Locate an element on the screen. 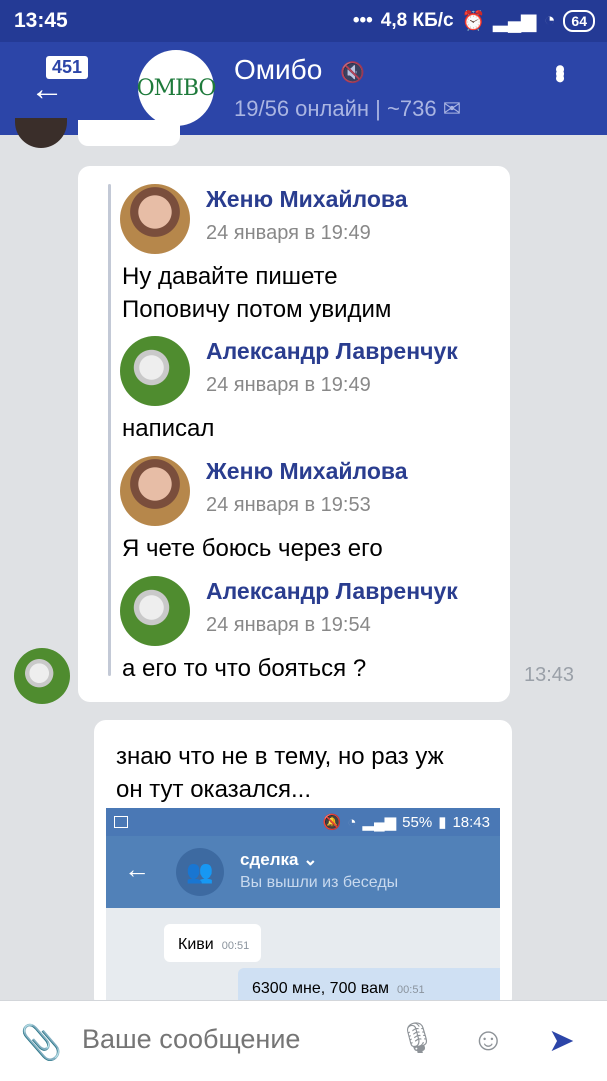 This screenshot has height=1081, width=607. message-date: 24 января в 19:53 is located at coordinates (288, 505).